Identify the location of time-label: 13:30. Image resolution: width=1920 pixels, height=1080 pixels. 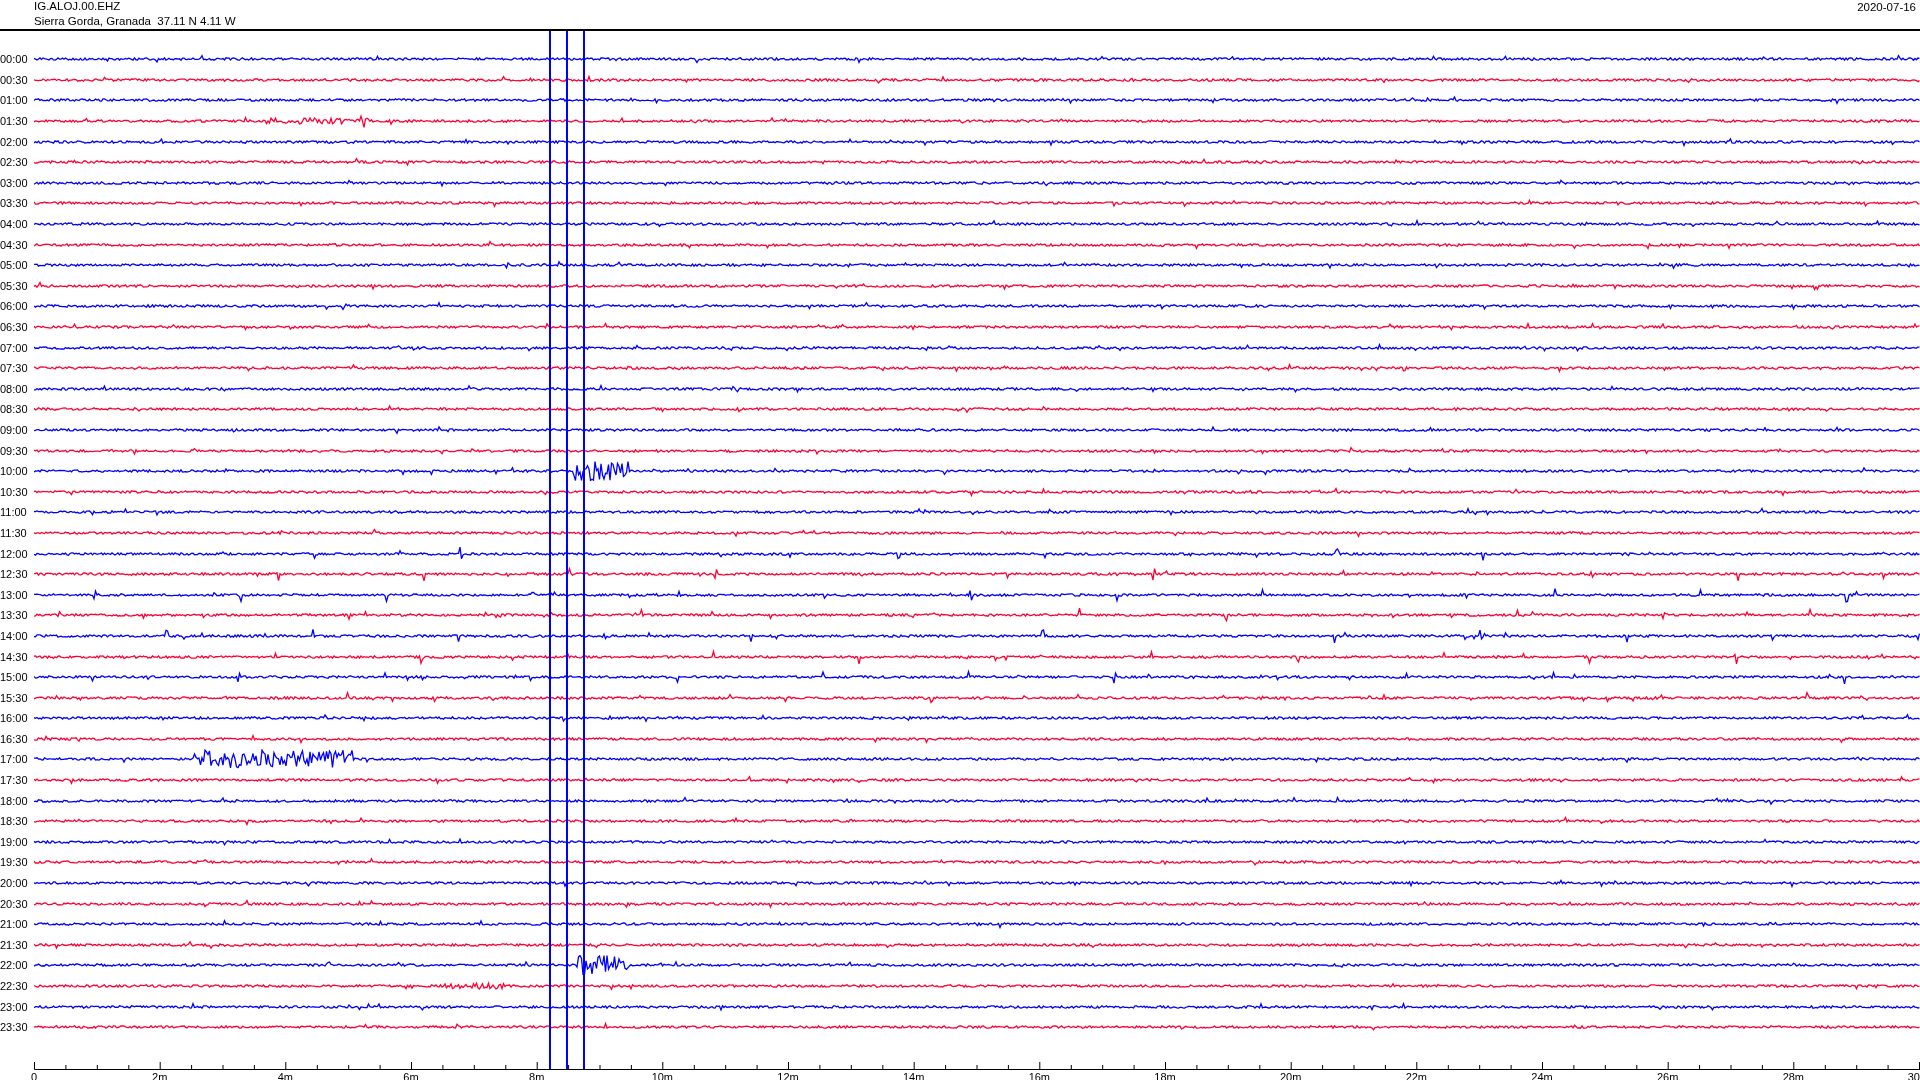
(14, 615).